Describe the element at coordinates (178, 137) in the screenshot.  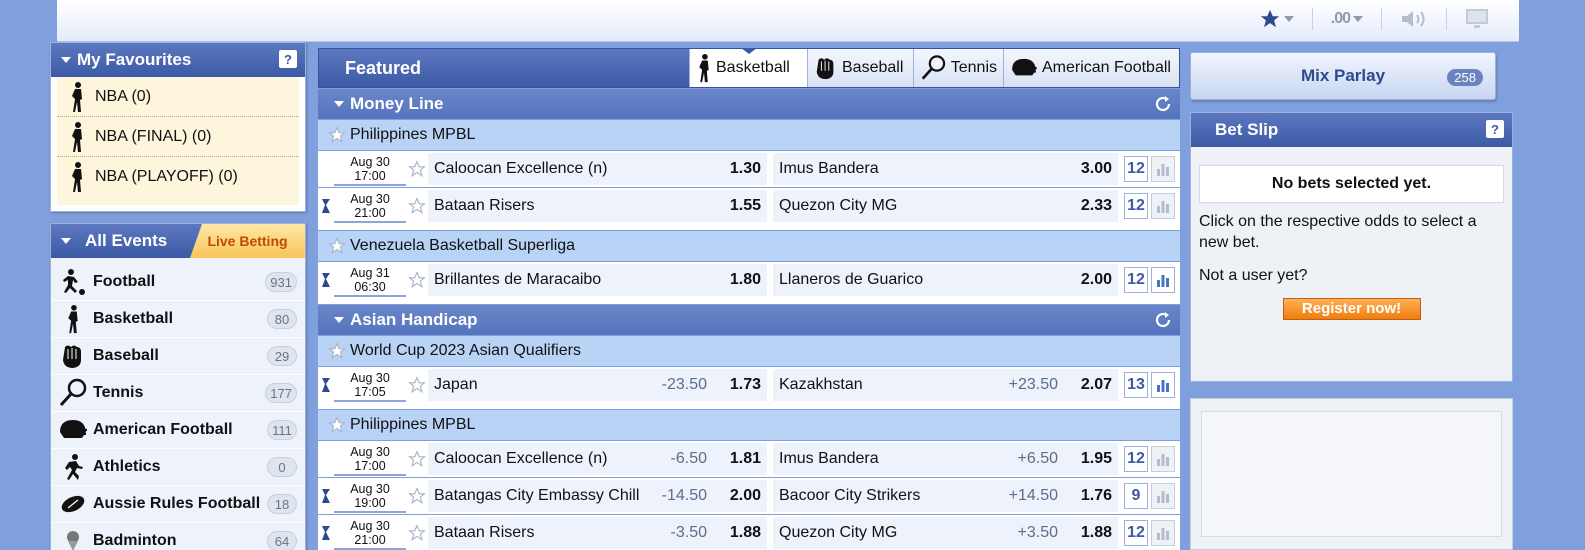
I see `favourite-item-nba-final: NBA (FINAL) (0)` at that location.